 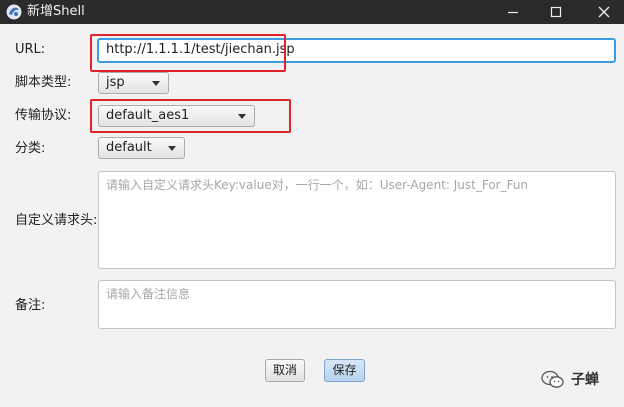 What do you see at coordinates (30, 148) in the screenshot?
I see `category-label: 分类:` at bounding box center [30, 148].